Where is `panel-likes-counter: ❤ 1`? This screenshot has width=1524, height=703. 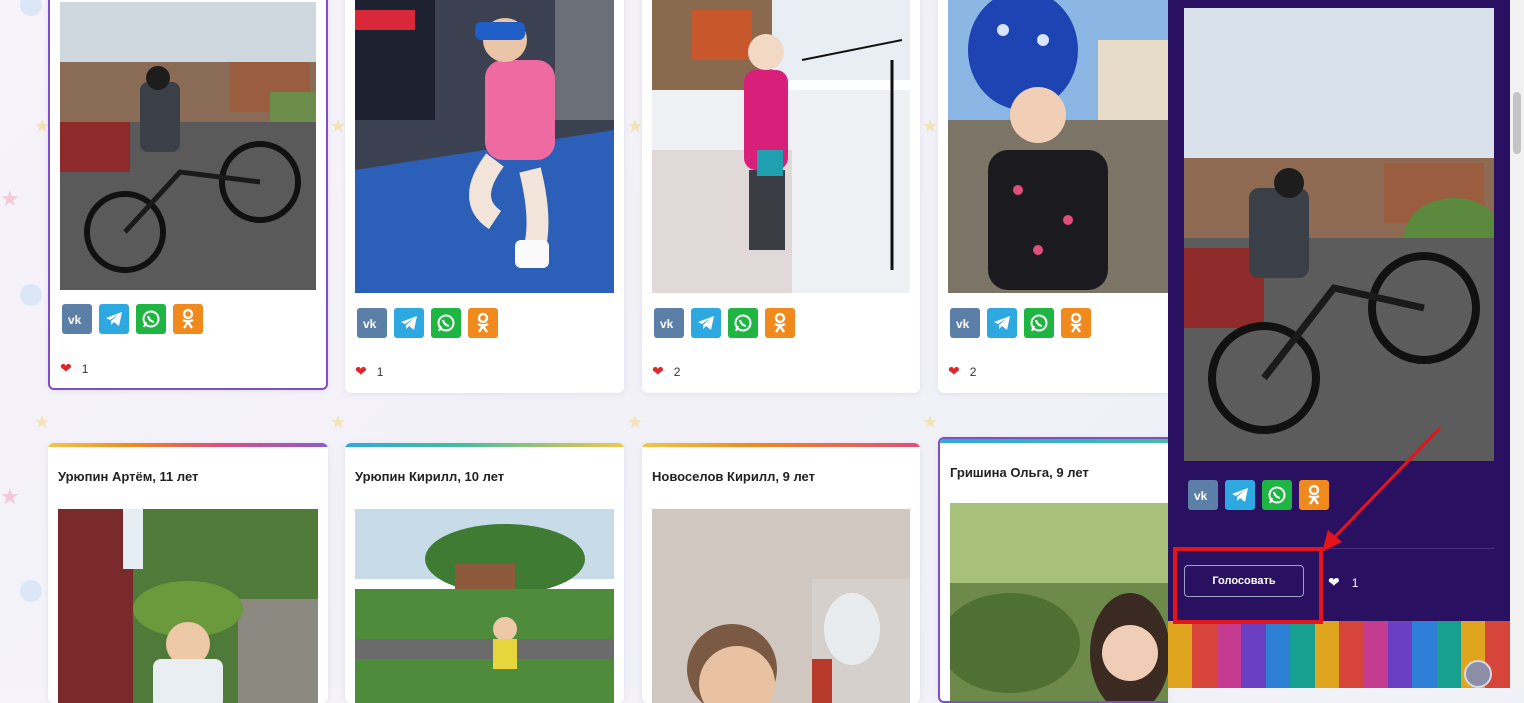 panel-likes-counter: ❤ 1 is located at coordinates (1343, 582).